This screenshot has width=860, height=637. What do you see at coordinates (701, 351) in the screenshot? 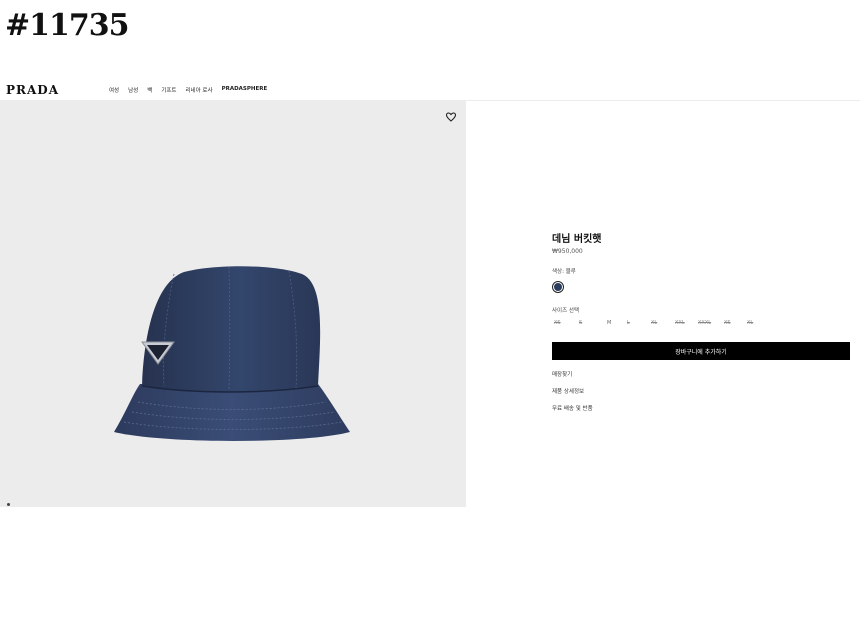
I see `add-to-cart-button: 장바구니에 추가하기` at bounding box center [701, 351].